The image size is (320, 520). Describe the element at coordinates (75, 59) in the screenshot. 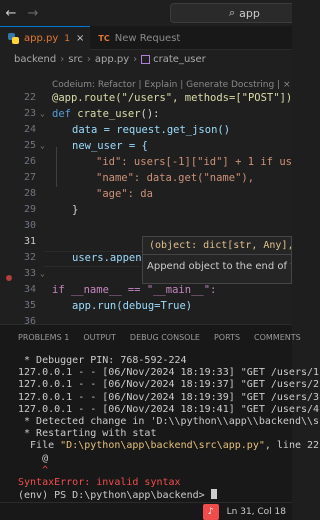

I see `breadcrumb-item: src` at that location.